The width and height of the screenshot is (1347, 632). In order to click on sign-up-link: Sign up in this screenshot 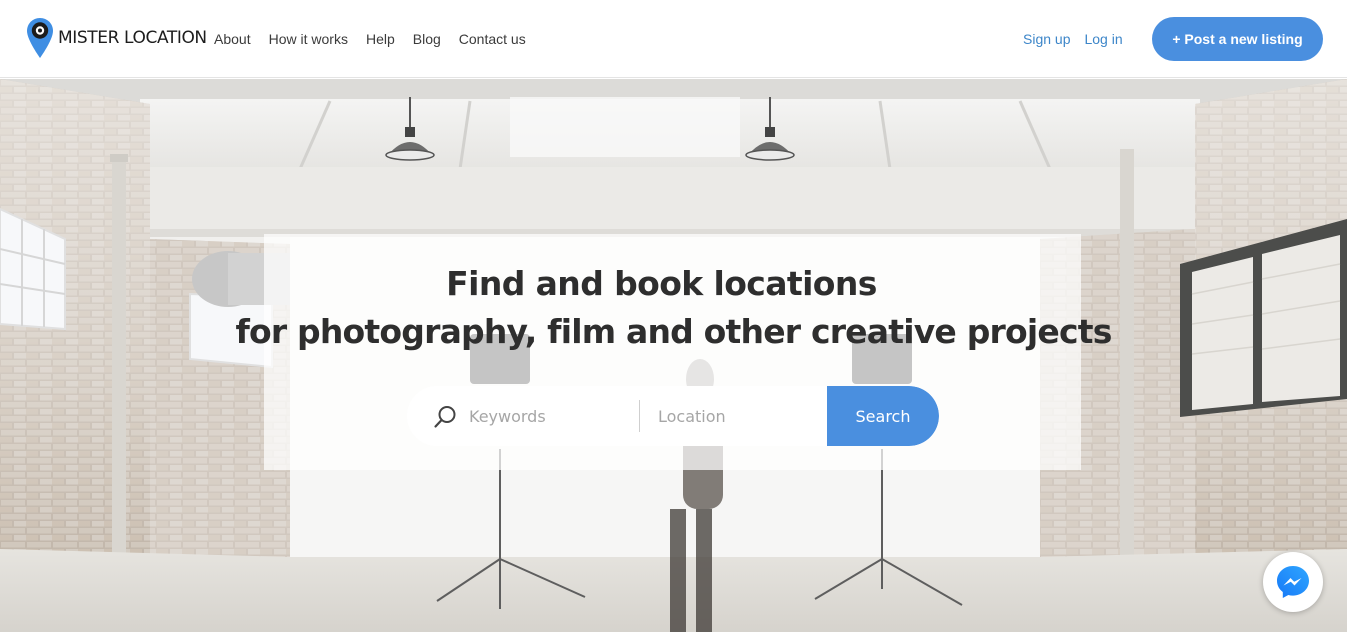, I will do `click(1046, 39)`.